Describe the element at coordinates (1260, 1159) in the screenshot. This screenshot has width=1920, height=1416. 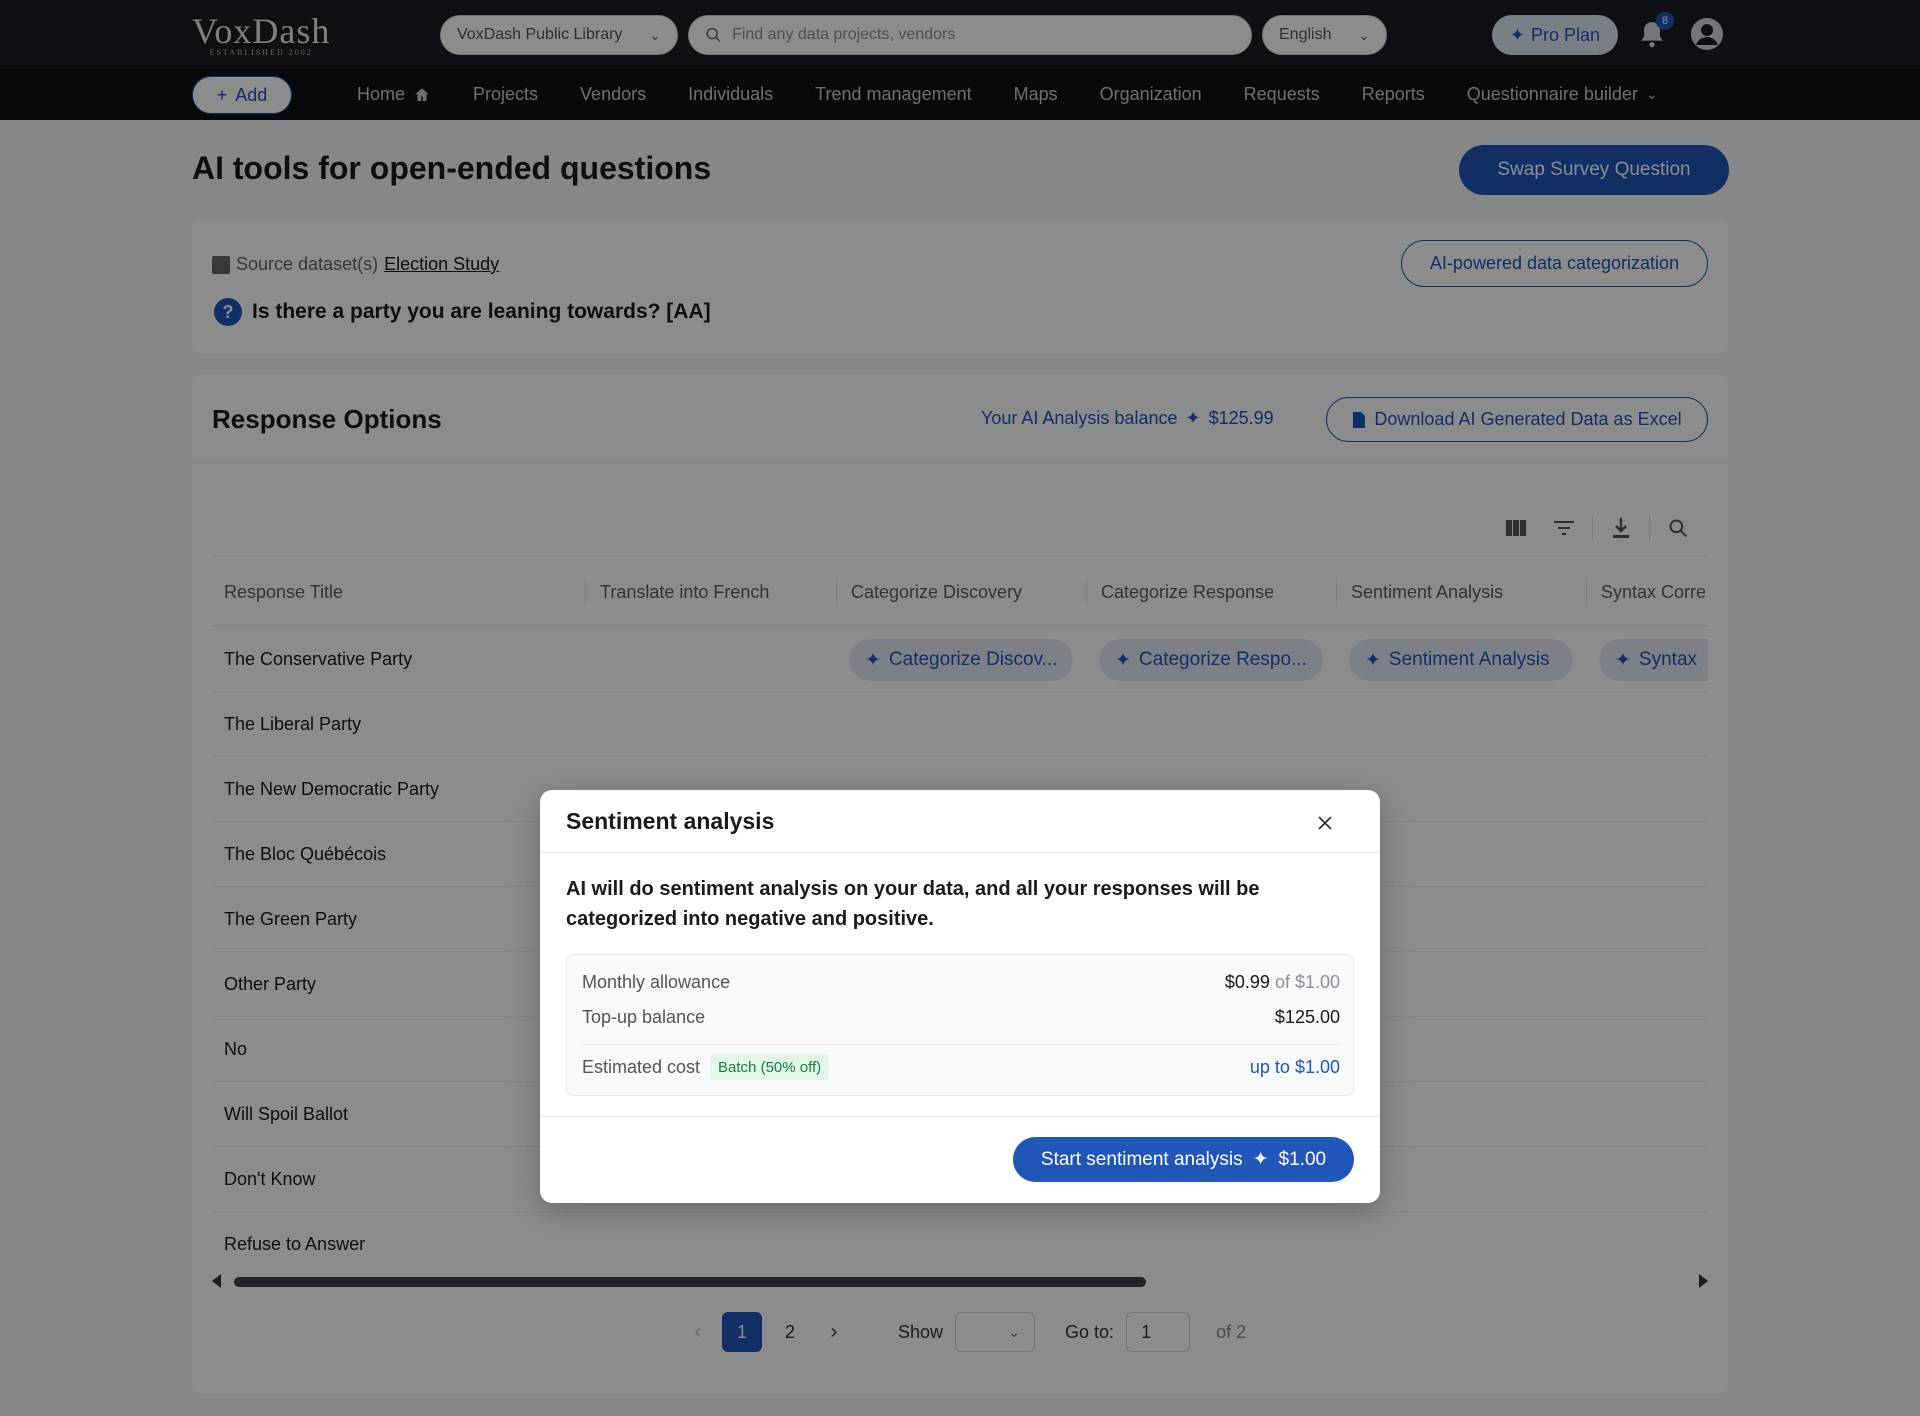
I see `sparkle-icon: ✦` at that location.